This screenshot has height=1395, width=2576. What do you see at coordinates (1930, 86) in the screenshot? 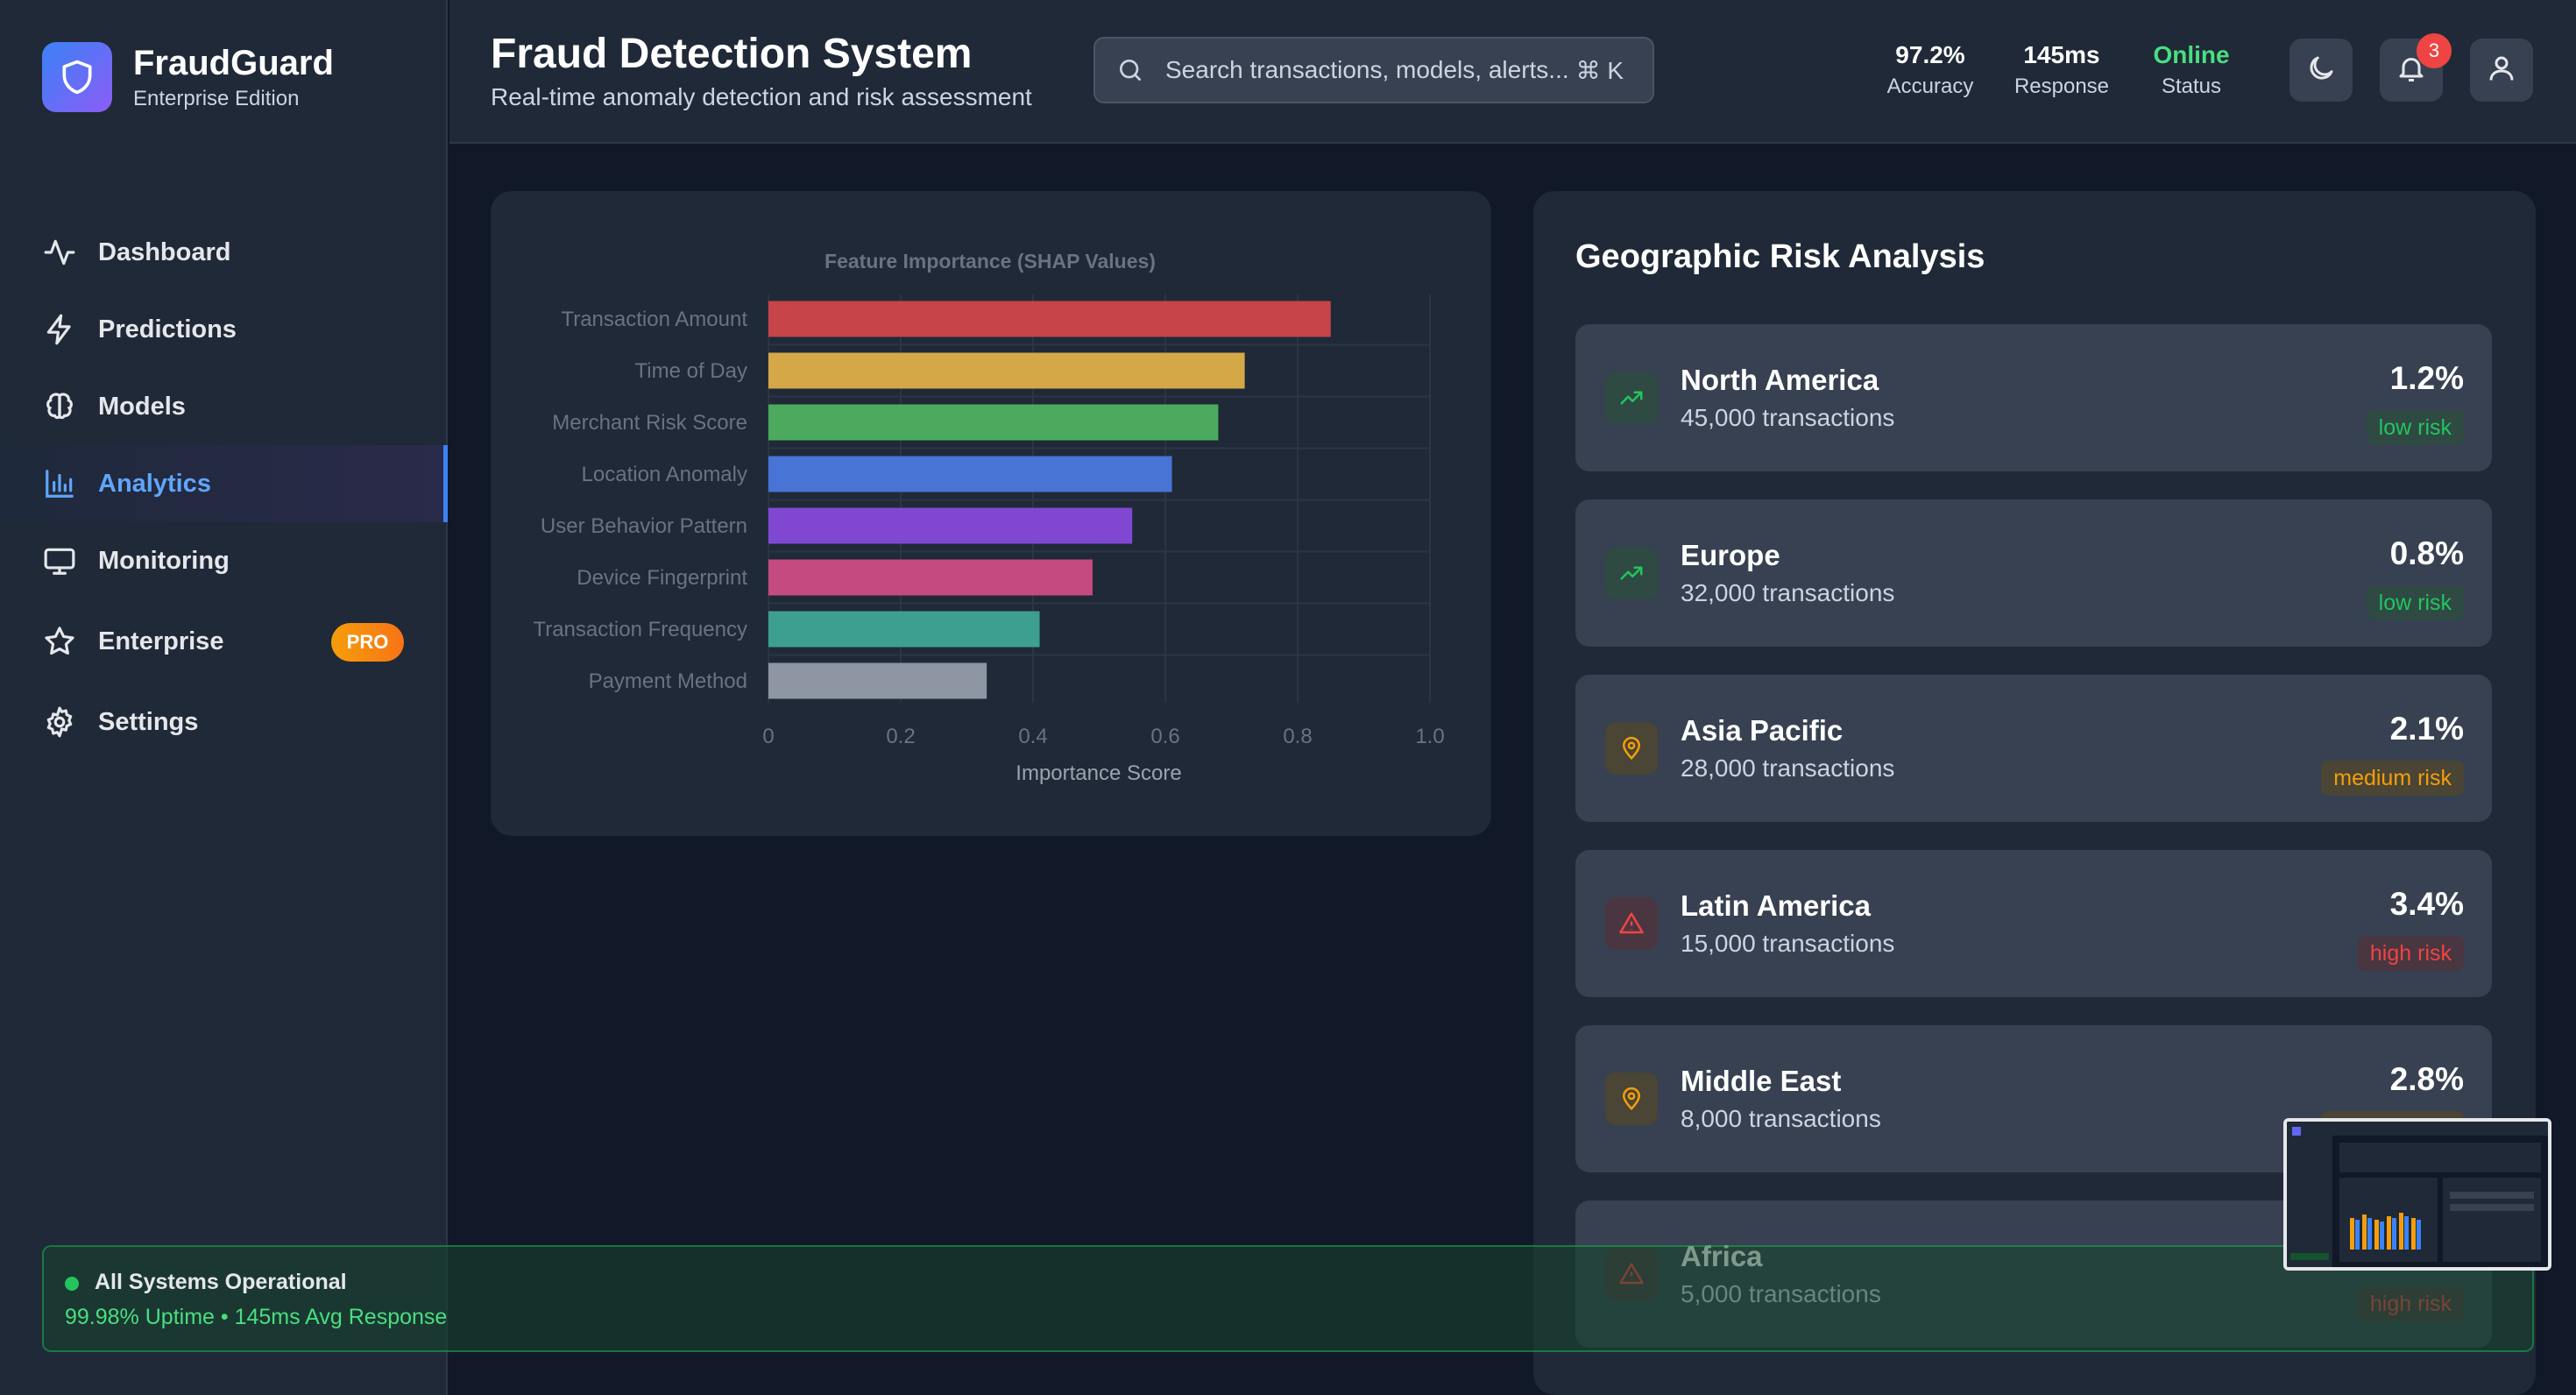
I see `accuracy-label: Accuracy` at bounding box center [1930, 86].